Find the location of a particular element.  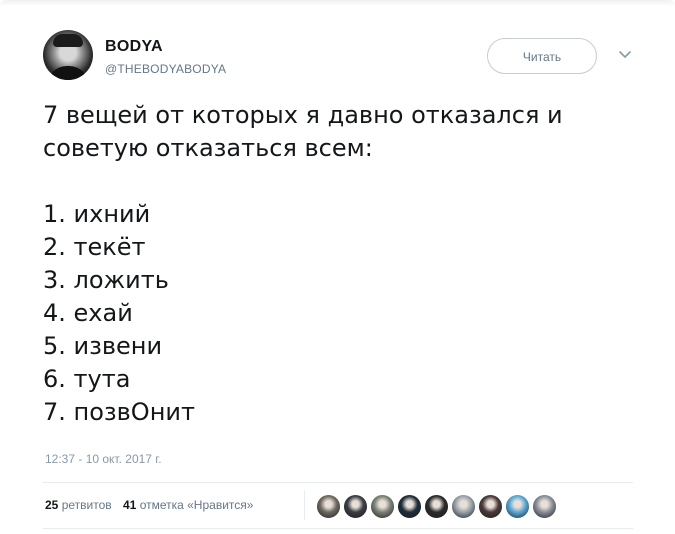

tweet-stats: 25 ретвитов 41 отметка «Нравится» is located at coordinates (149, 505).